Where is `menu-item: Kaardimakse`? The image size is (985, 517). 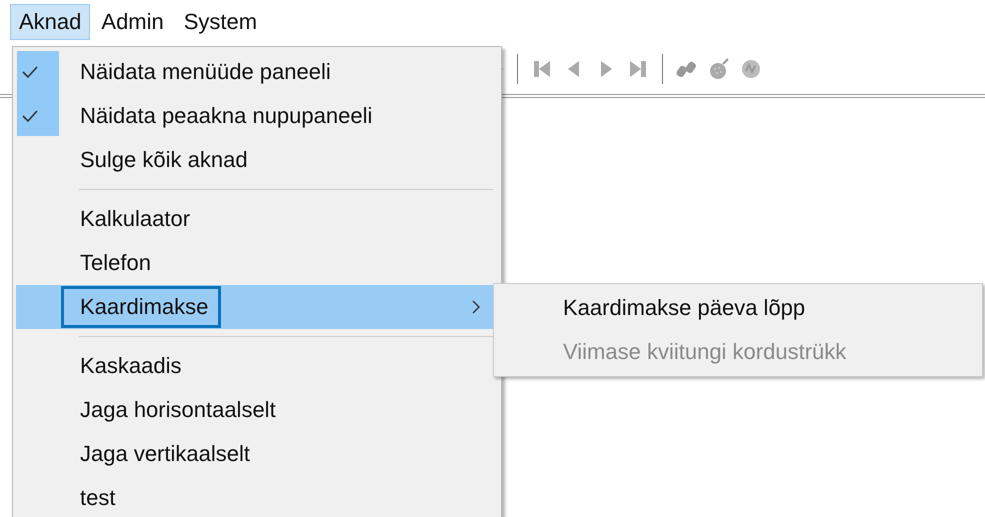 menu-item: Kaardimakse is located at coordinates (254, 307).